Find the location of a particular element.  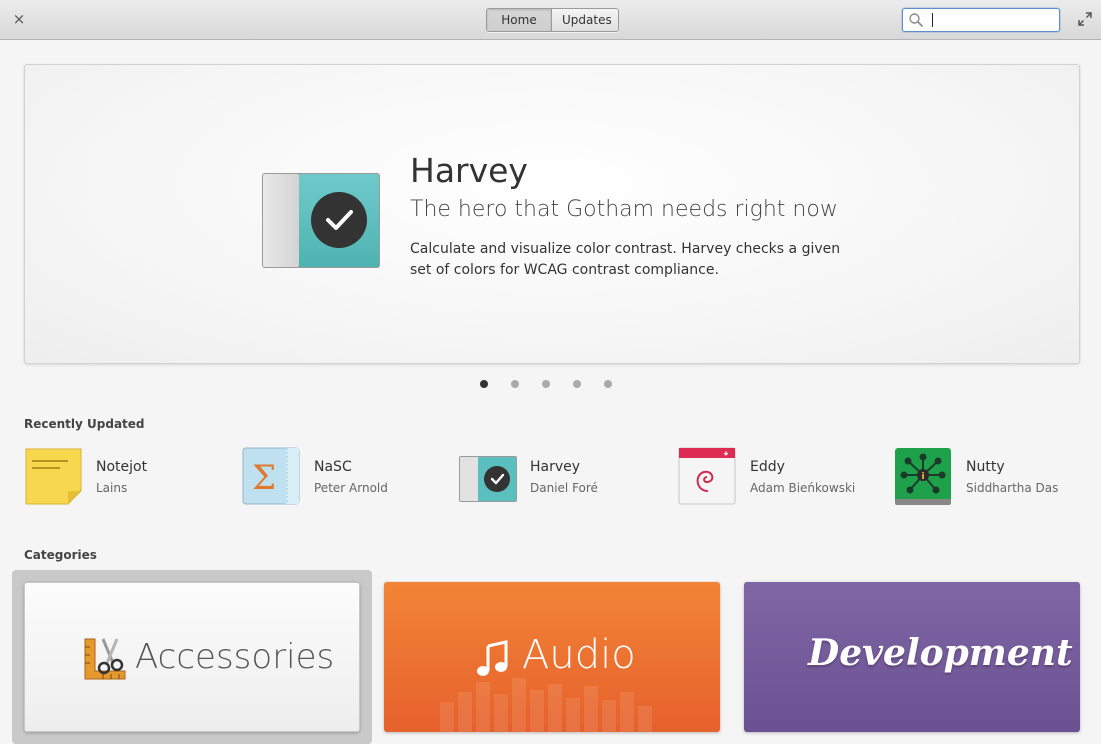

banner-tagline: The hero that Gotham needs right now is located at coordinates (624, 209).